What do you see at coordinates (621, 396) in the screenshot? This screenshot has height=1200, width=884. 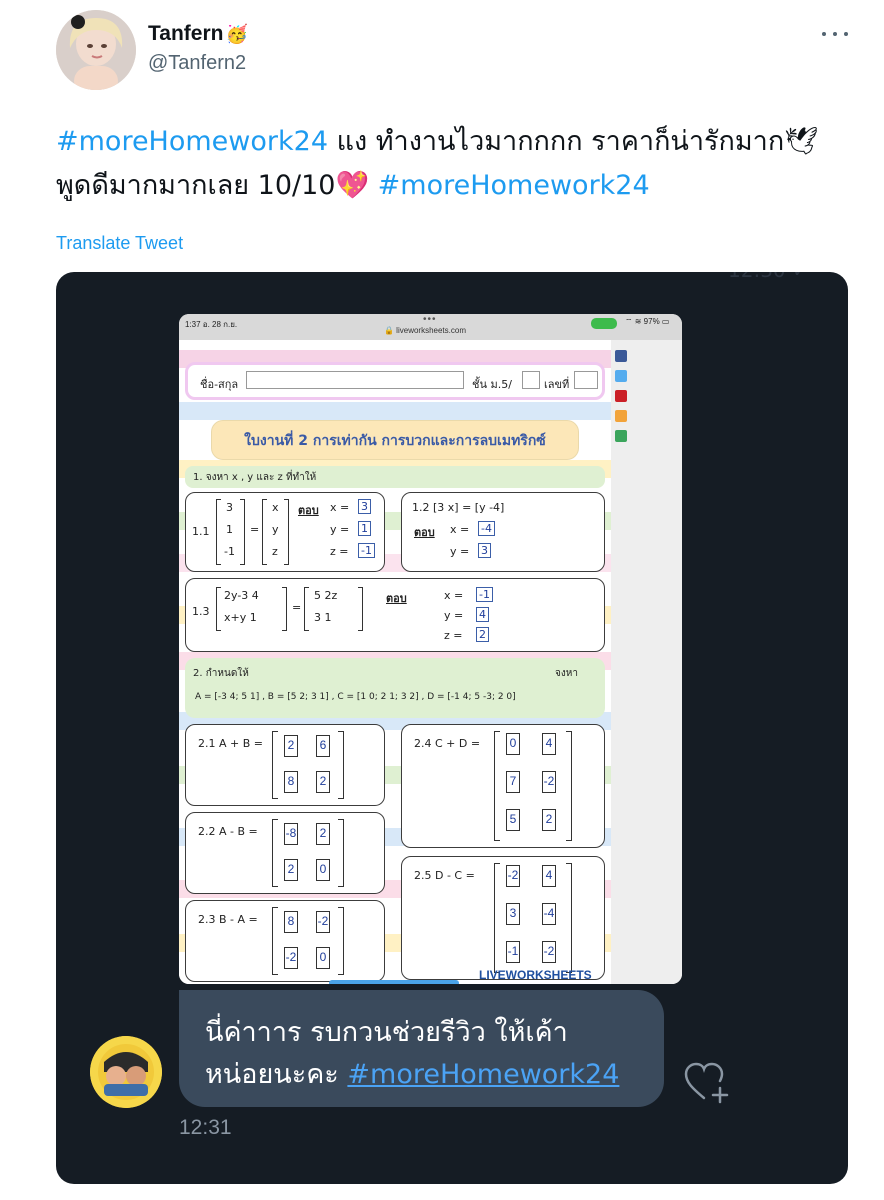 I see `pinterest-icon` at bounding box center [621, 396].